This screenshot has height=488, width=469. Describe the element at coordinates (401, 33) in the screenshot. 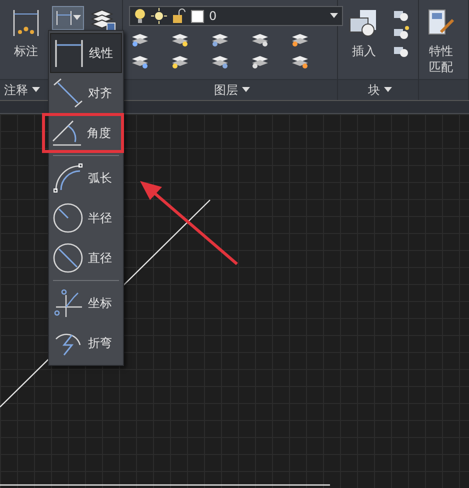

I see `block-icon` at that location.